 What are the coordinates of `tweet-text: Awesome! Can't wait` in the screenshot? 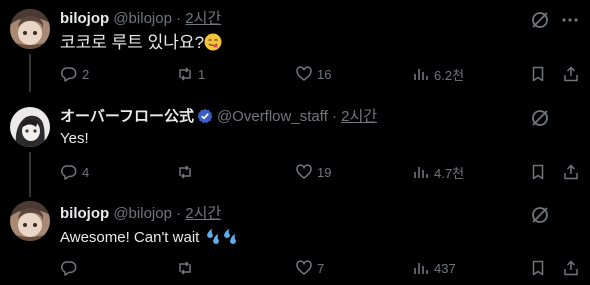 It's located at (150, 239).